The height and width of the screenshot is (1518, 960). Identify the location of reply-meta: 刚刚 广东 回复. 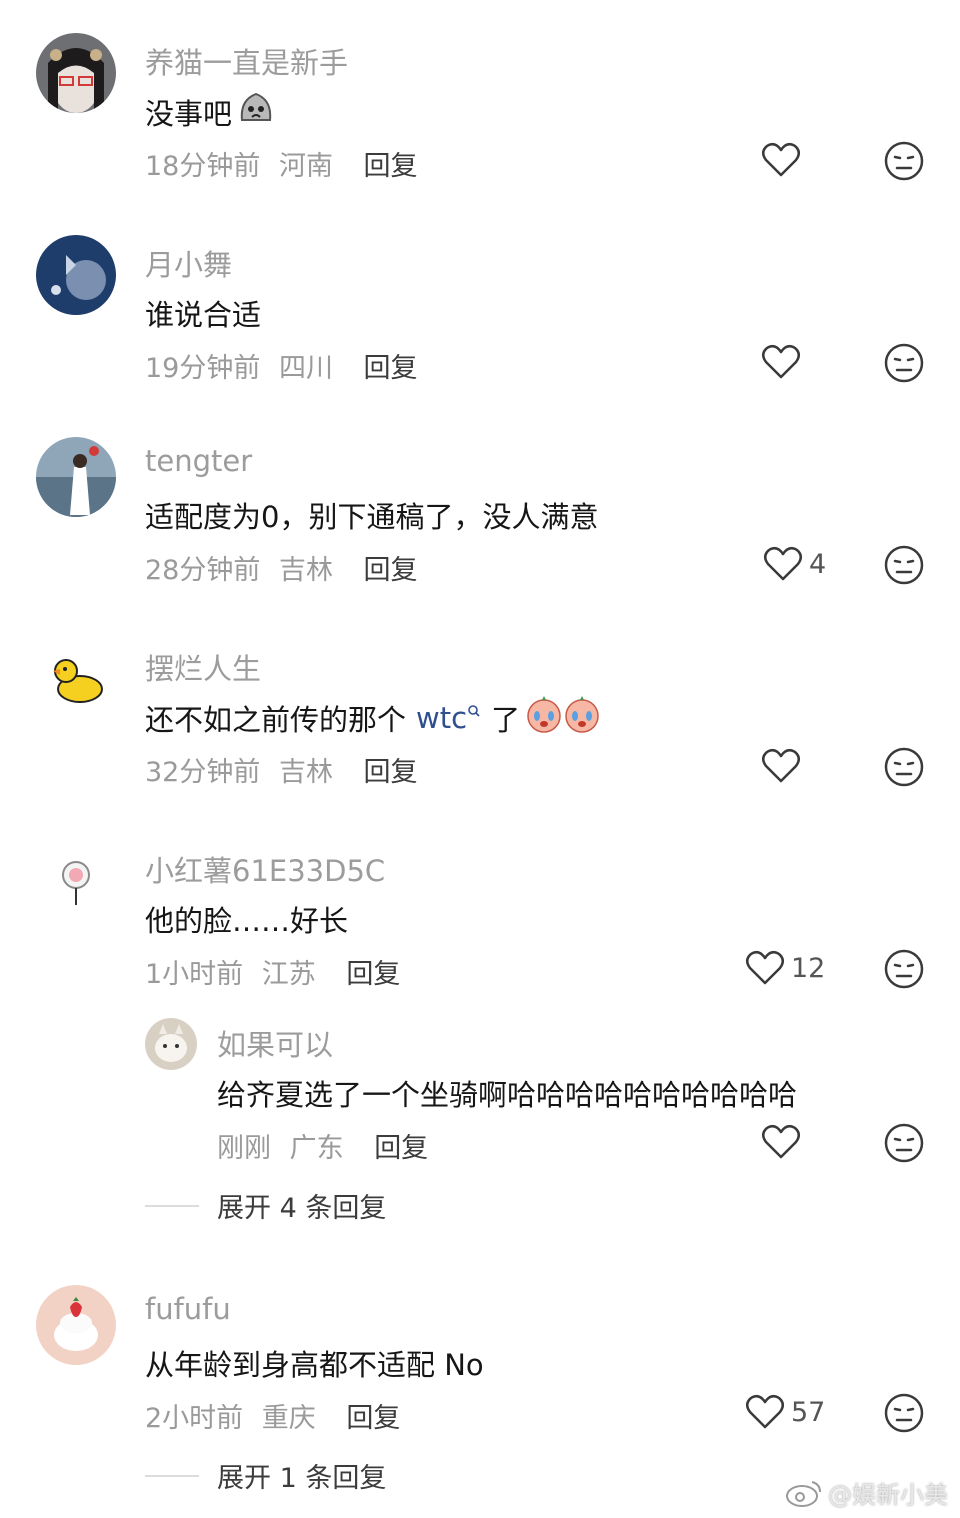
(322, 1145).